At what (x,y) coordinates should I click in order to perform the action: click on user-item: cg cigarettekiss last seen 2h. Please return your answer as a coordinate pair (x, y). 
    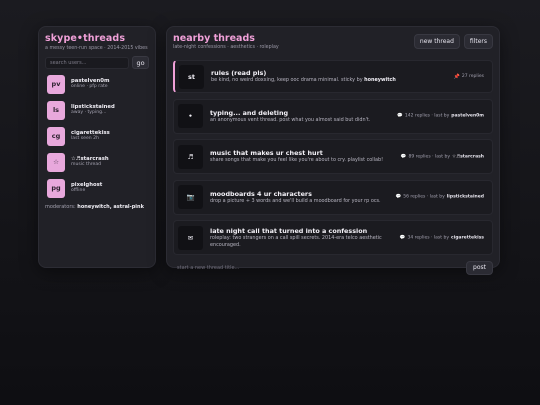
    Looking at the image, I should click on (97, 136).